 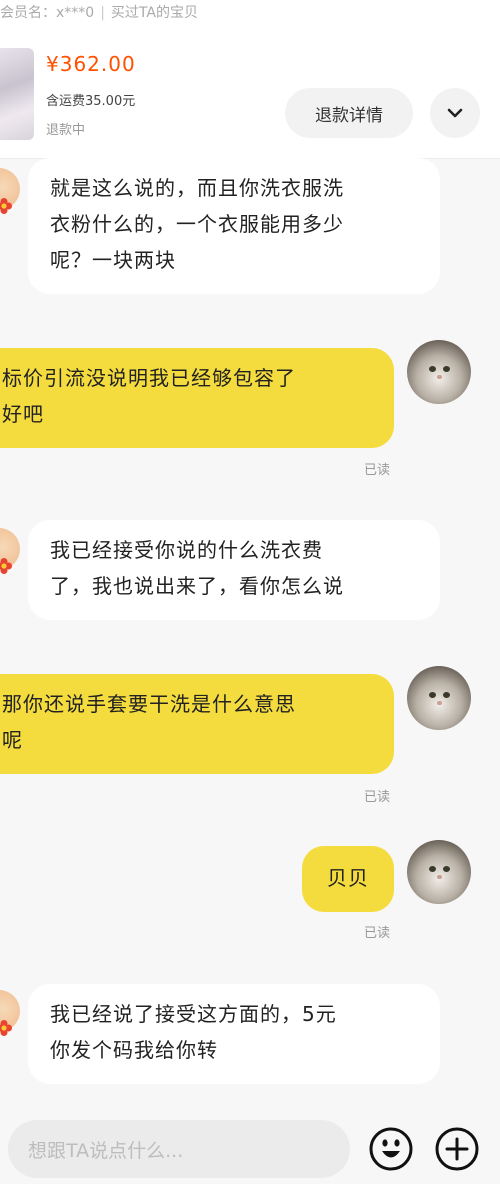 I want to click on refund-status: 退款中, so click(x=66, y=130).